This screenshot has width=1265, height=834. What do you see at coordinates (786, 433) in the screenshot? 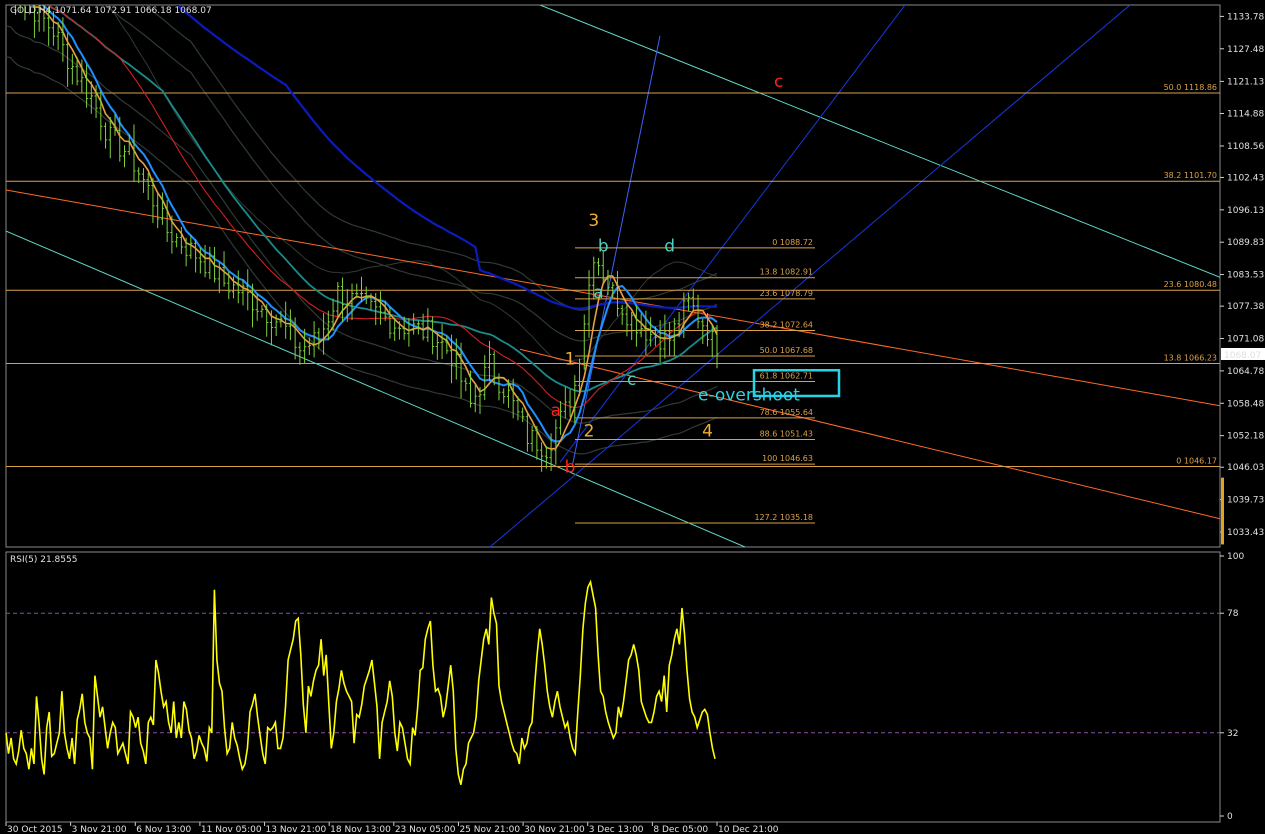
I see `fib-level-label: 88.6 1051.43` at bounding box center [786, 433].